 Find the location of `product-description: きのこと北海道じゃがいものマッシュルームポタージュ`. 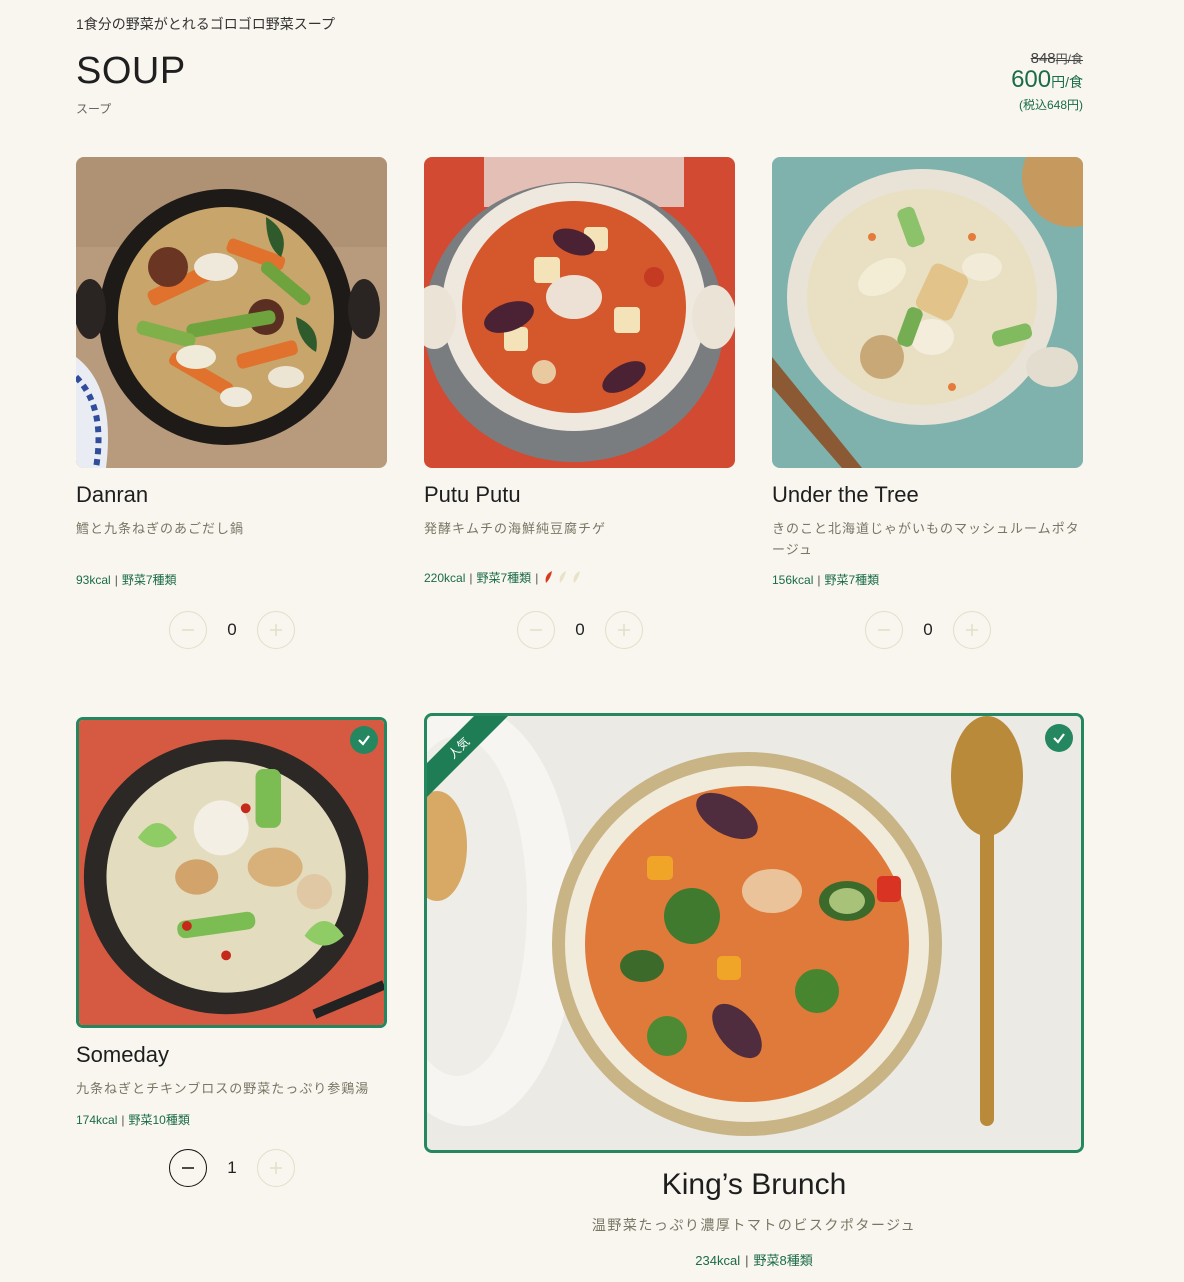

product-description: きのこと北海道じゃがいものマッシュルームポタージュ is located at coordinates (926, 539).